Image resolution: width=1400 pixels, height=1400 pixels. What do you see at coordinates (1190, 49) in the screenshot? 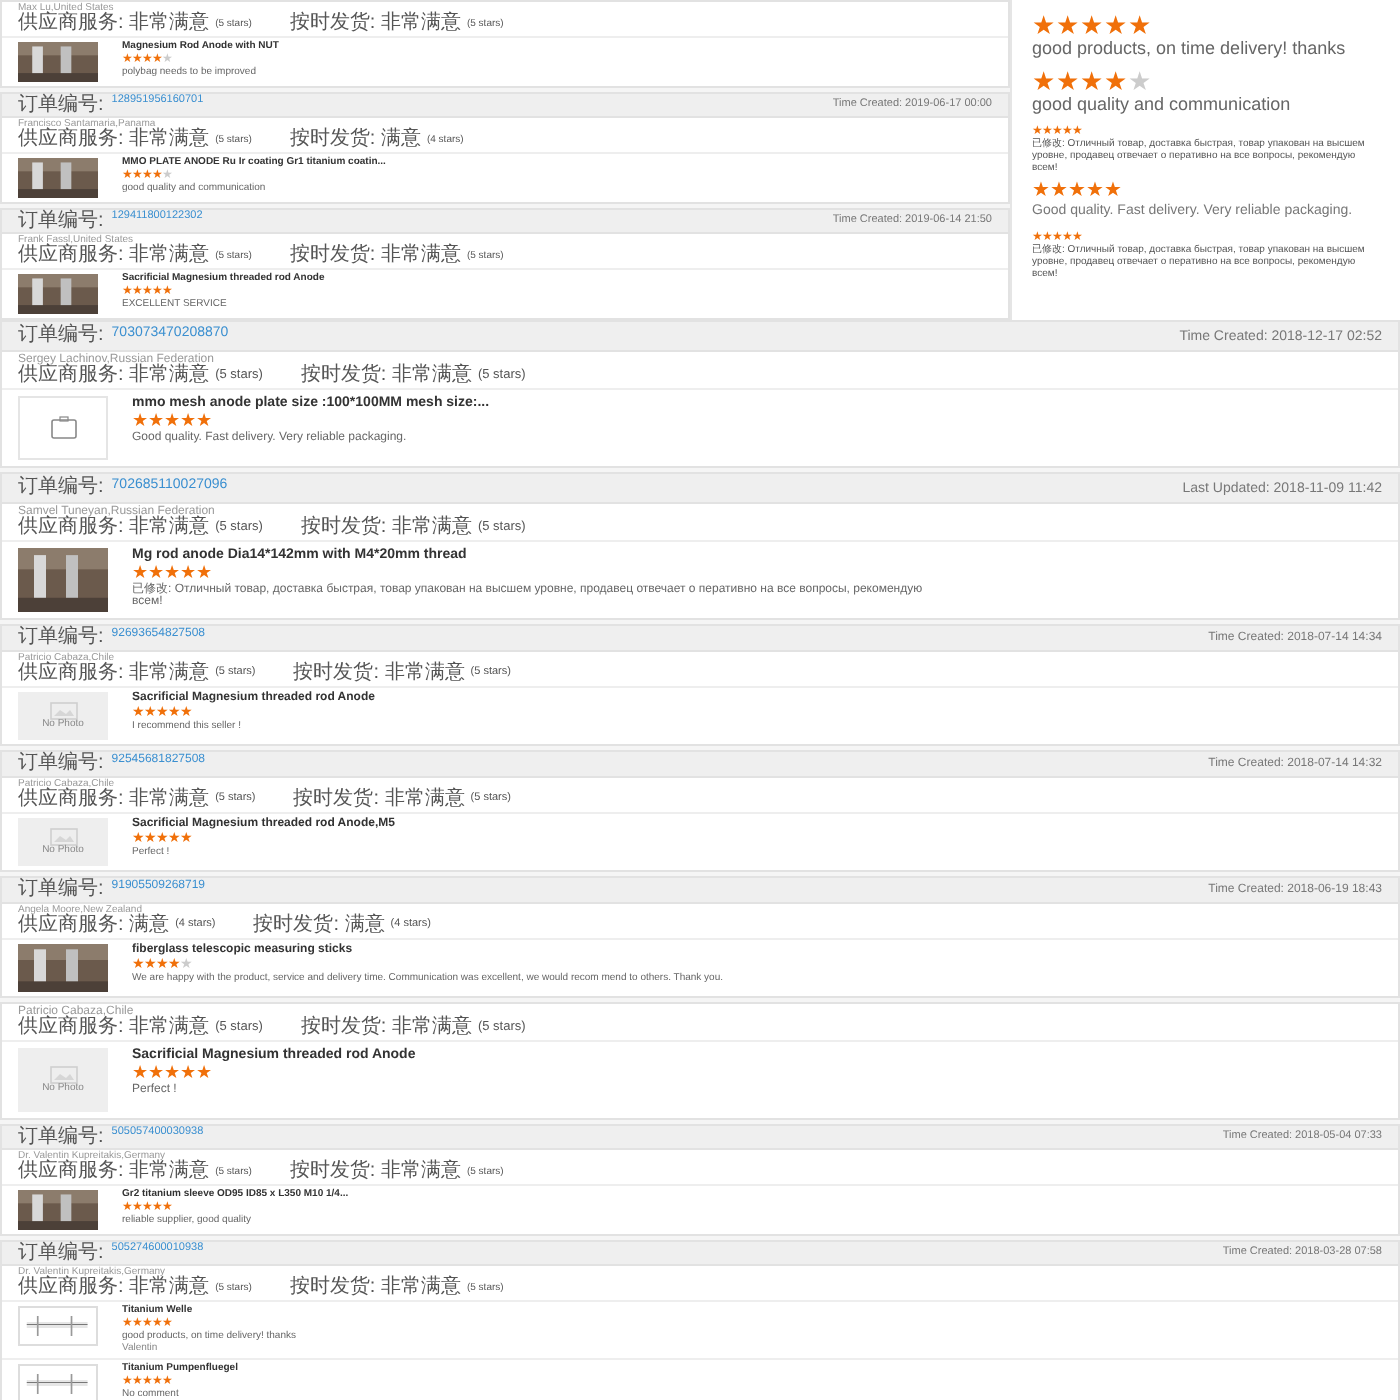
I see `review-comment: good products, on time delivery! thanks` at bounding box center [1190, 49].